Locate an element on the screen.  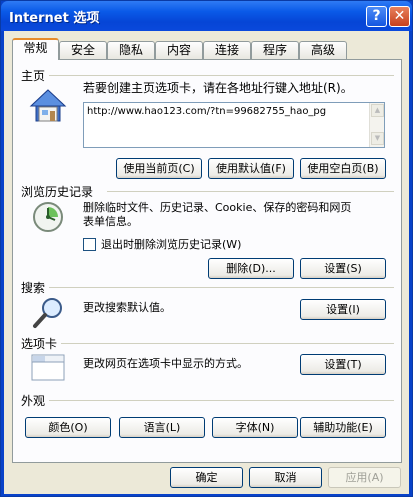
tab-programs: 程序 is located at coordinates (275, 50).